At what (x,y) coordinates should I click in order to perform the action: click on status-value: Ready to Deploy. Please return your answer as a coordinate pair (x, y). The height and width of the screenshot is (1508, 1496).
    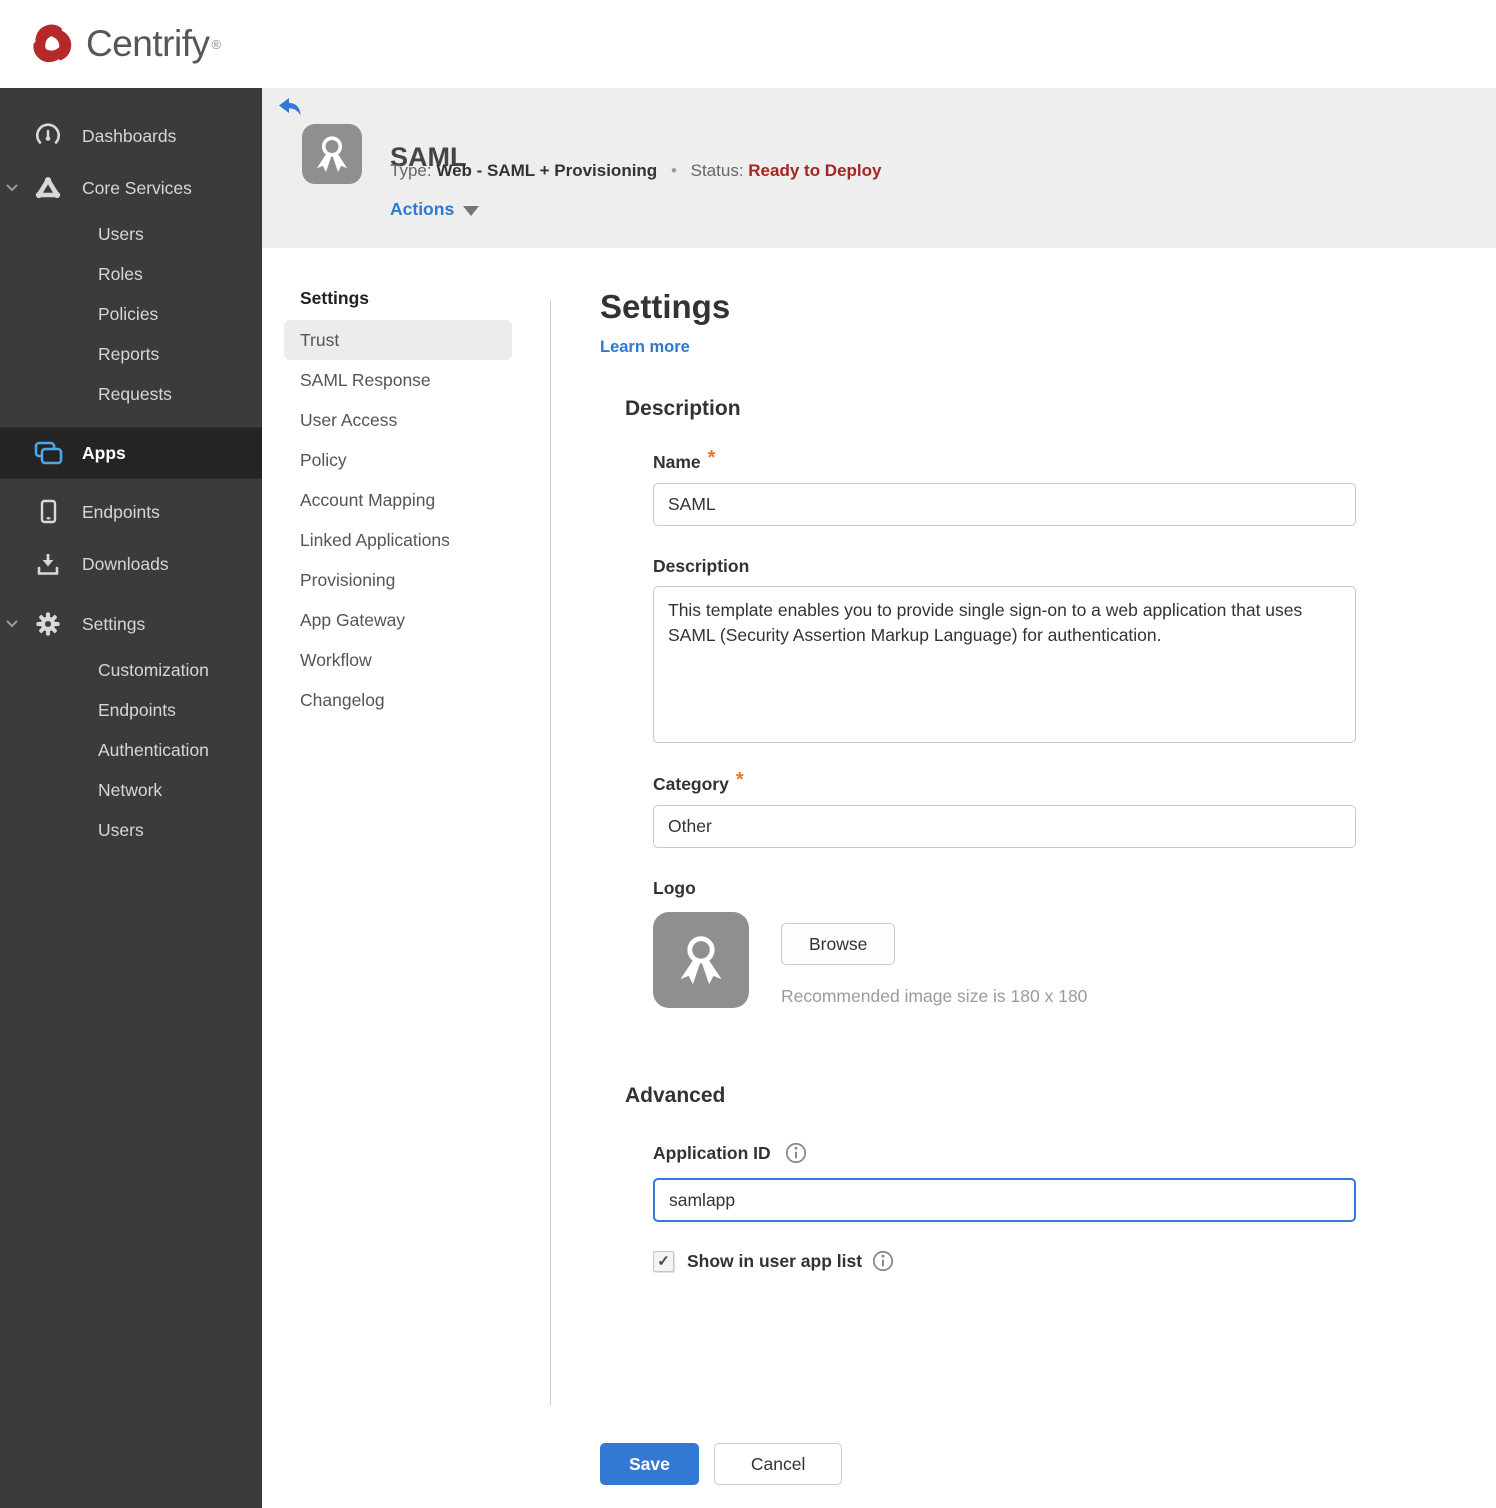
    Looking at the image, I should click on (815, 170).